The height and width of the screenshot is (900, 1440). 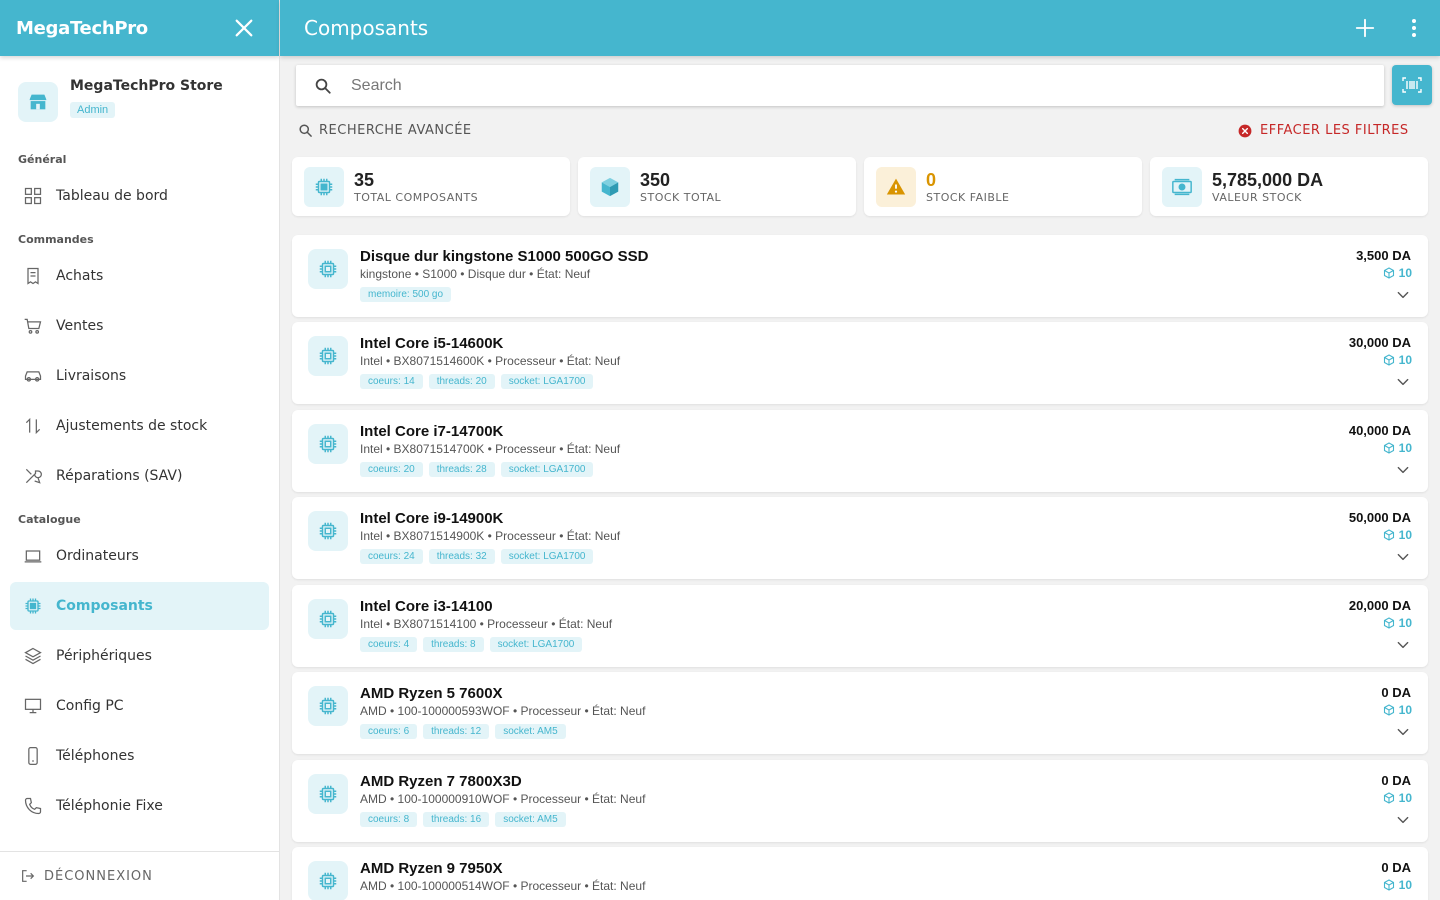 I want to click on swap-vertical-icon, so click(x=33, y=426).